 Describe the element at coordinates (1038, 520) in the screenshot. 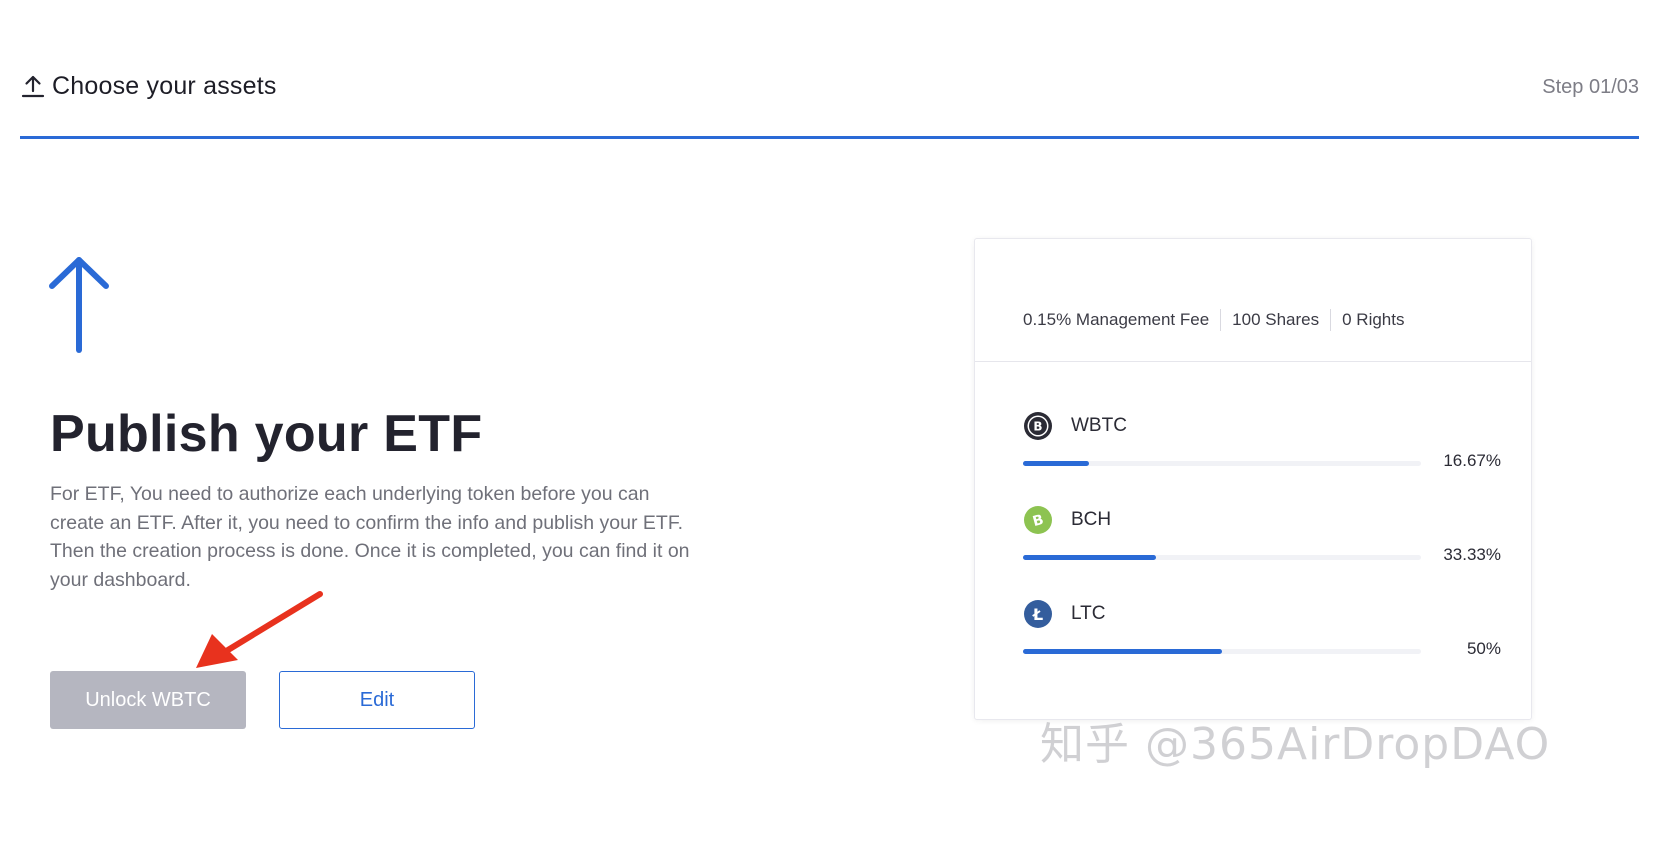

I see `bch-icon: B` at that location.